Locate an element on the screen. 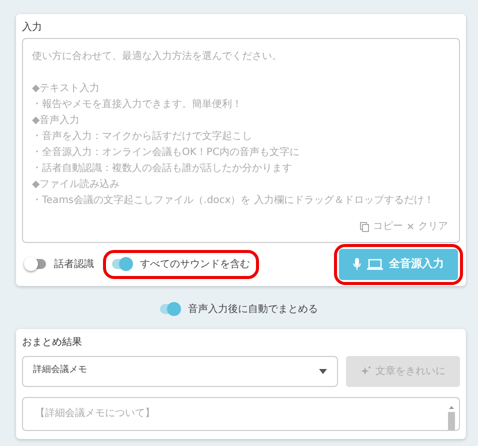 The height and width of the screenshot is (446, 478). panel-title: おまとめ結果 is located at coordinates (52, 343).